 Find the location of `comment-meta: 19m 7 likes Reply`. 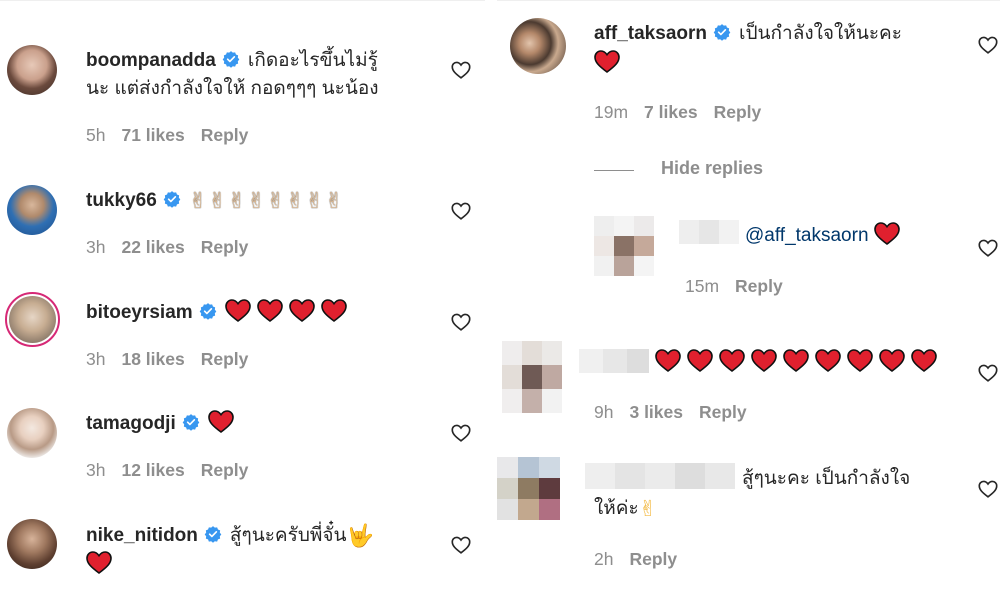

comment-meta: 19m 7 likes Reply is located at coordinates (685, 112).